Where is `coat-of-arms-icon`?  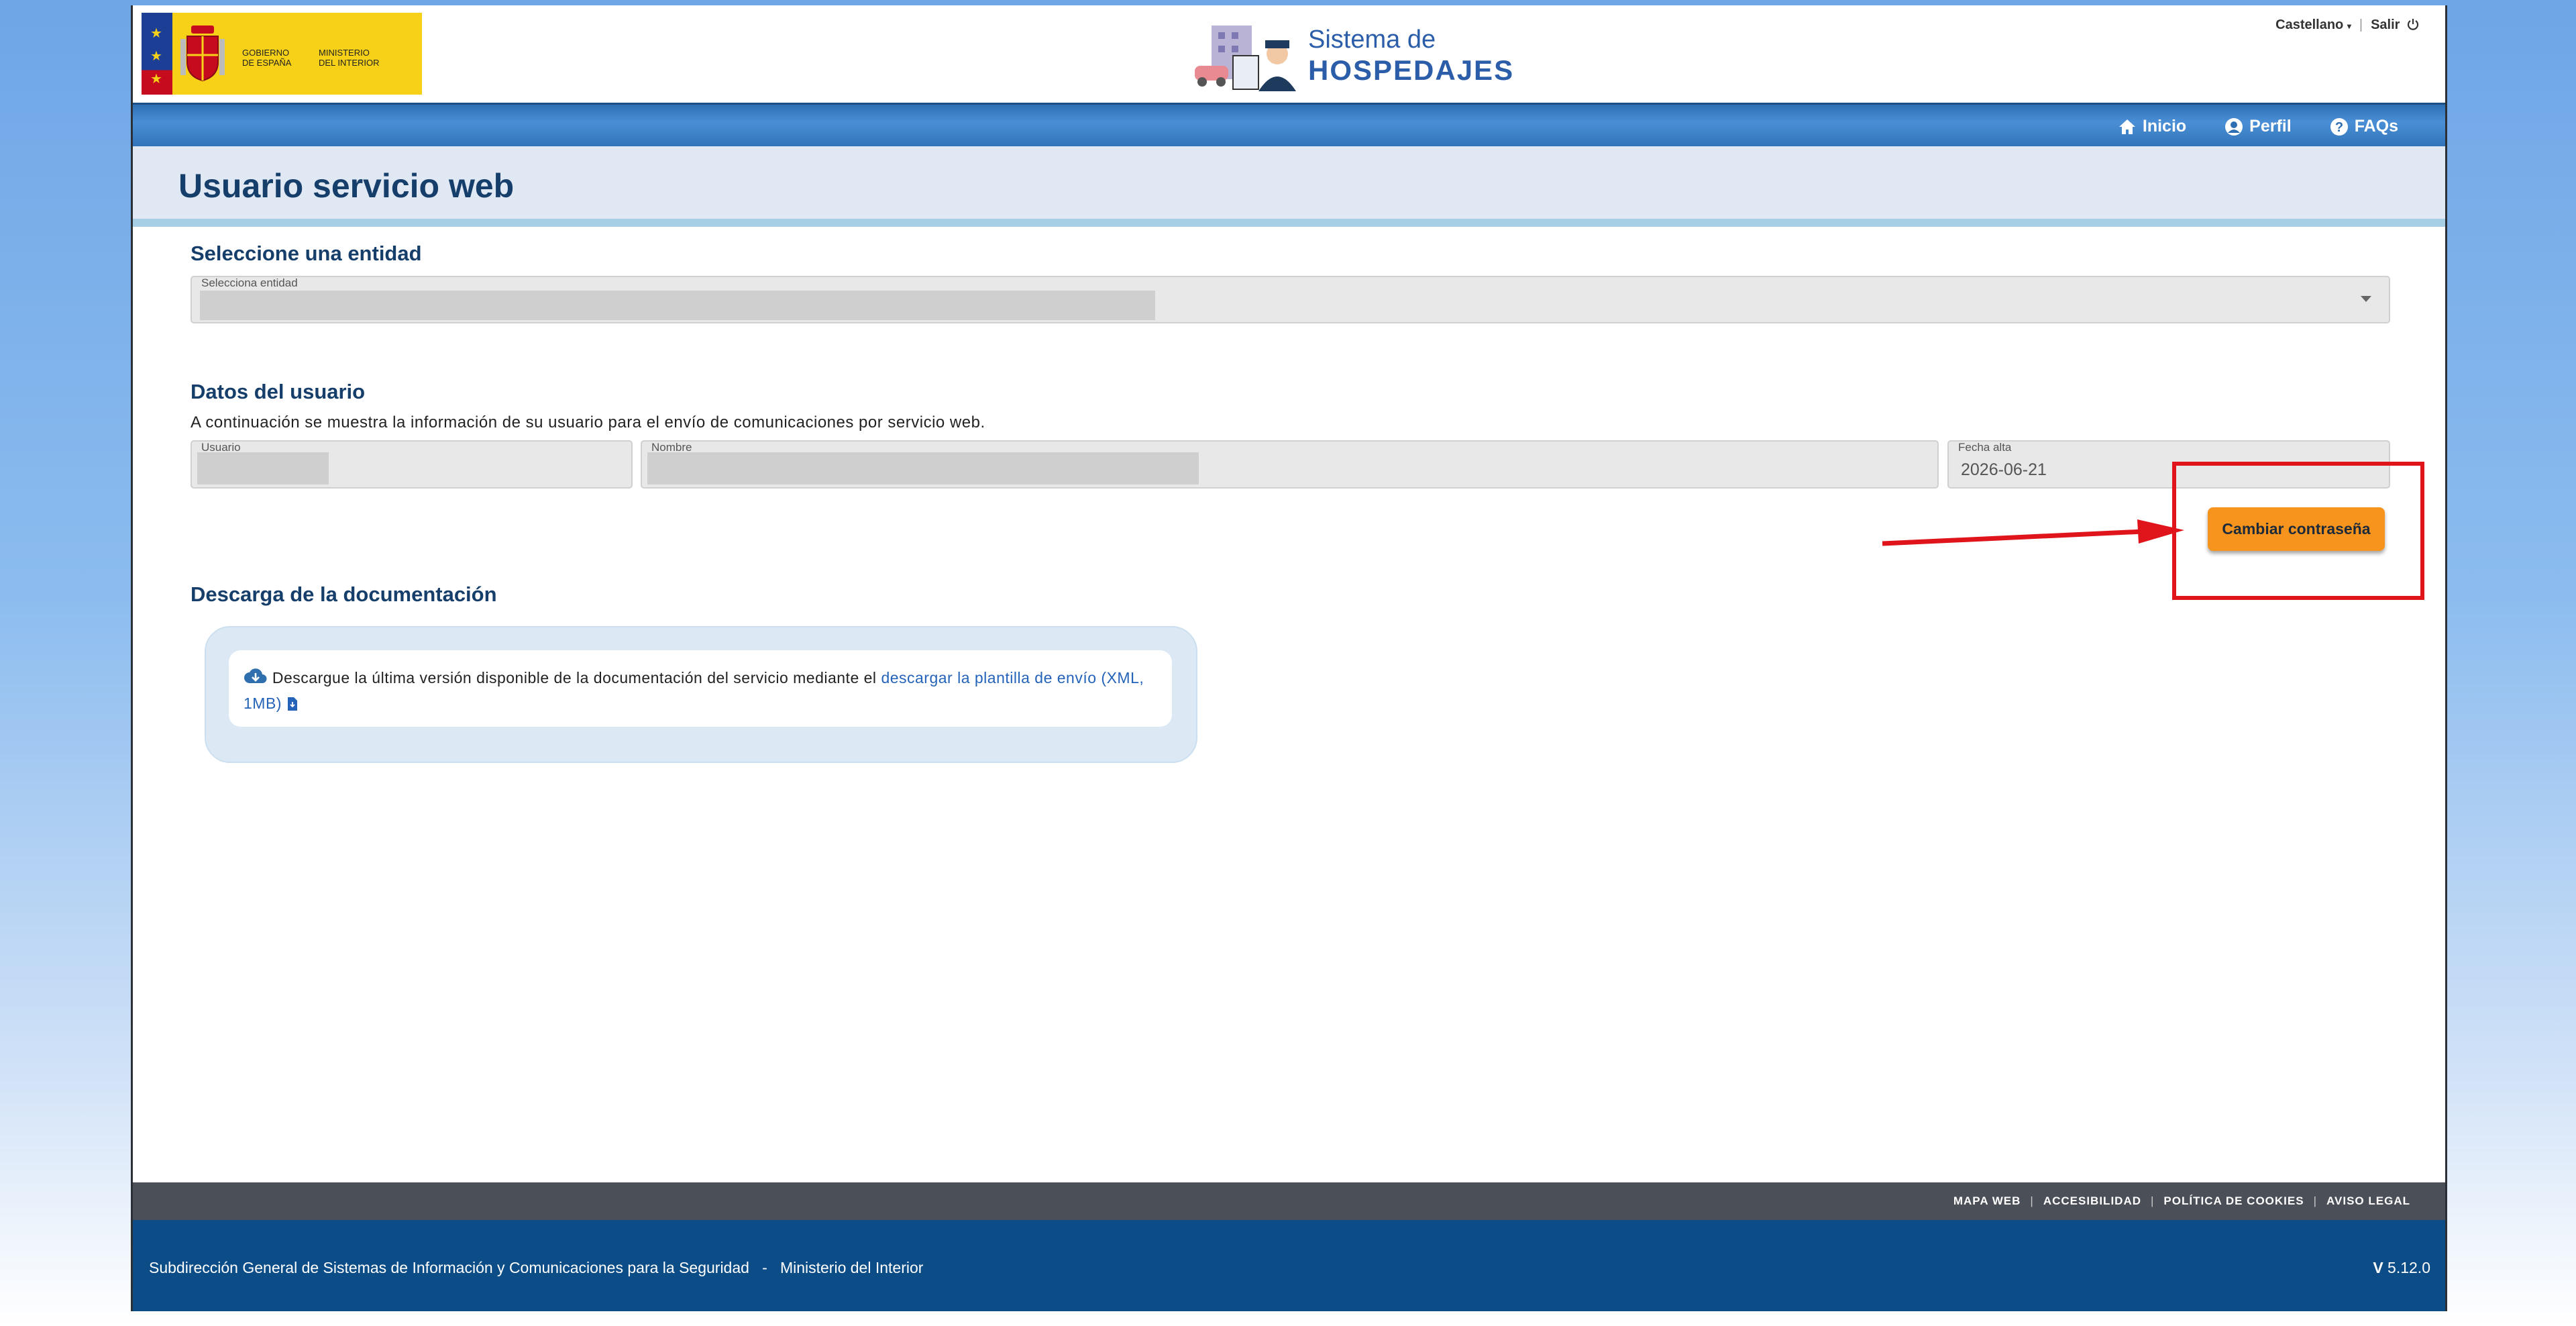
coat-of-arms-icon is located at coordinates (202, 54).